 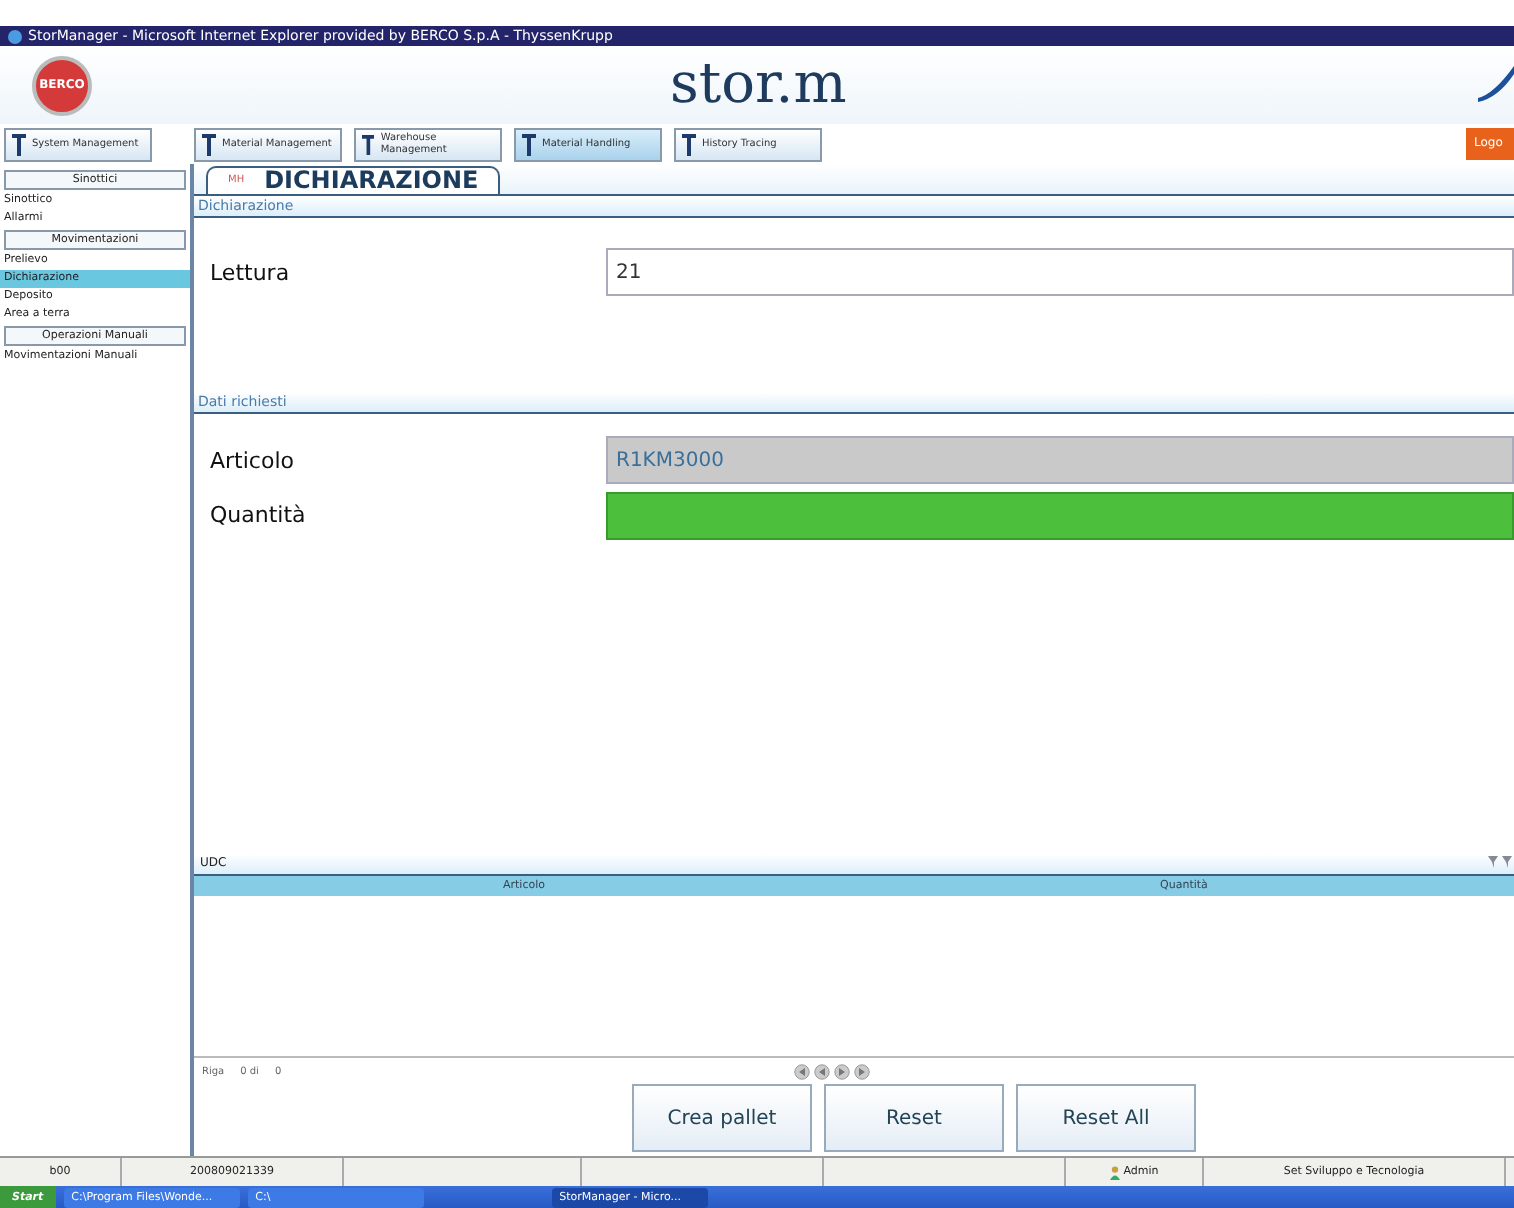 I want to click on swoosh-logo-icon, so click(x=1494, y=84).